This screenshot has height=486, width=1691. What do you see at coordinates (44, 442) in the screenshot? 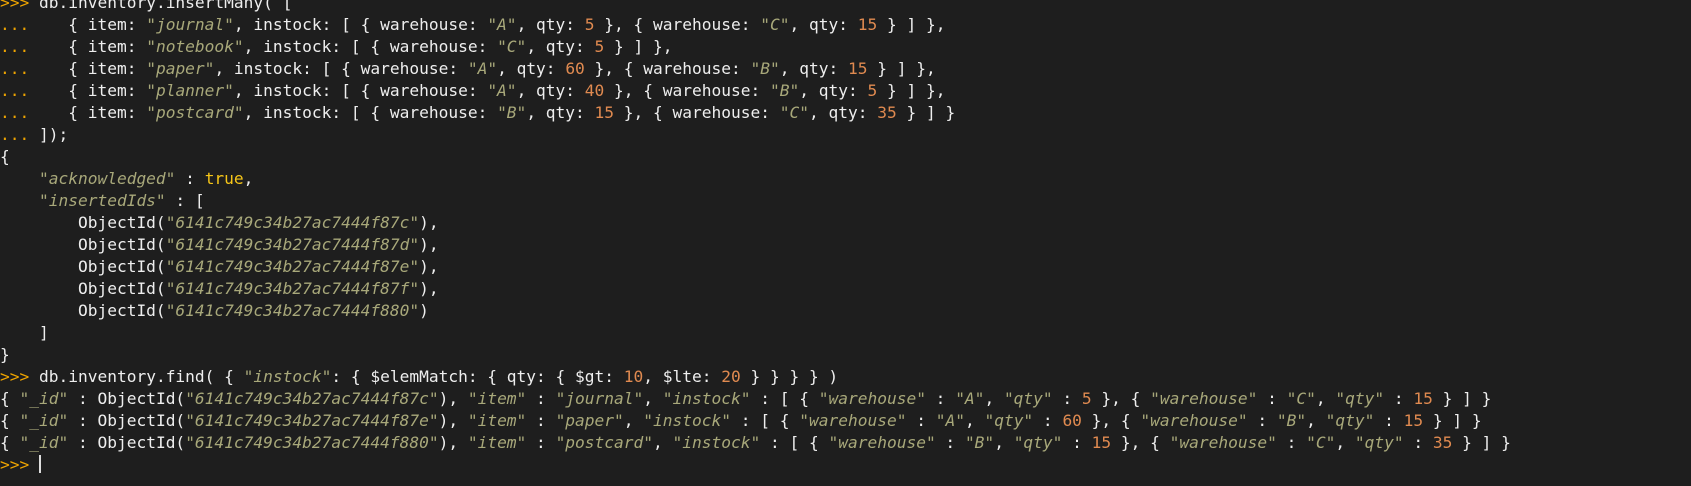
I see `string-token: "_id"` at bounding box center [44, 442].